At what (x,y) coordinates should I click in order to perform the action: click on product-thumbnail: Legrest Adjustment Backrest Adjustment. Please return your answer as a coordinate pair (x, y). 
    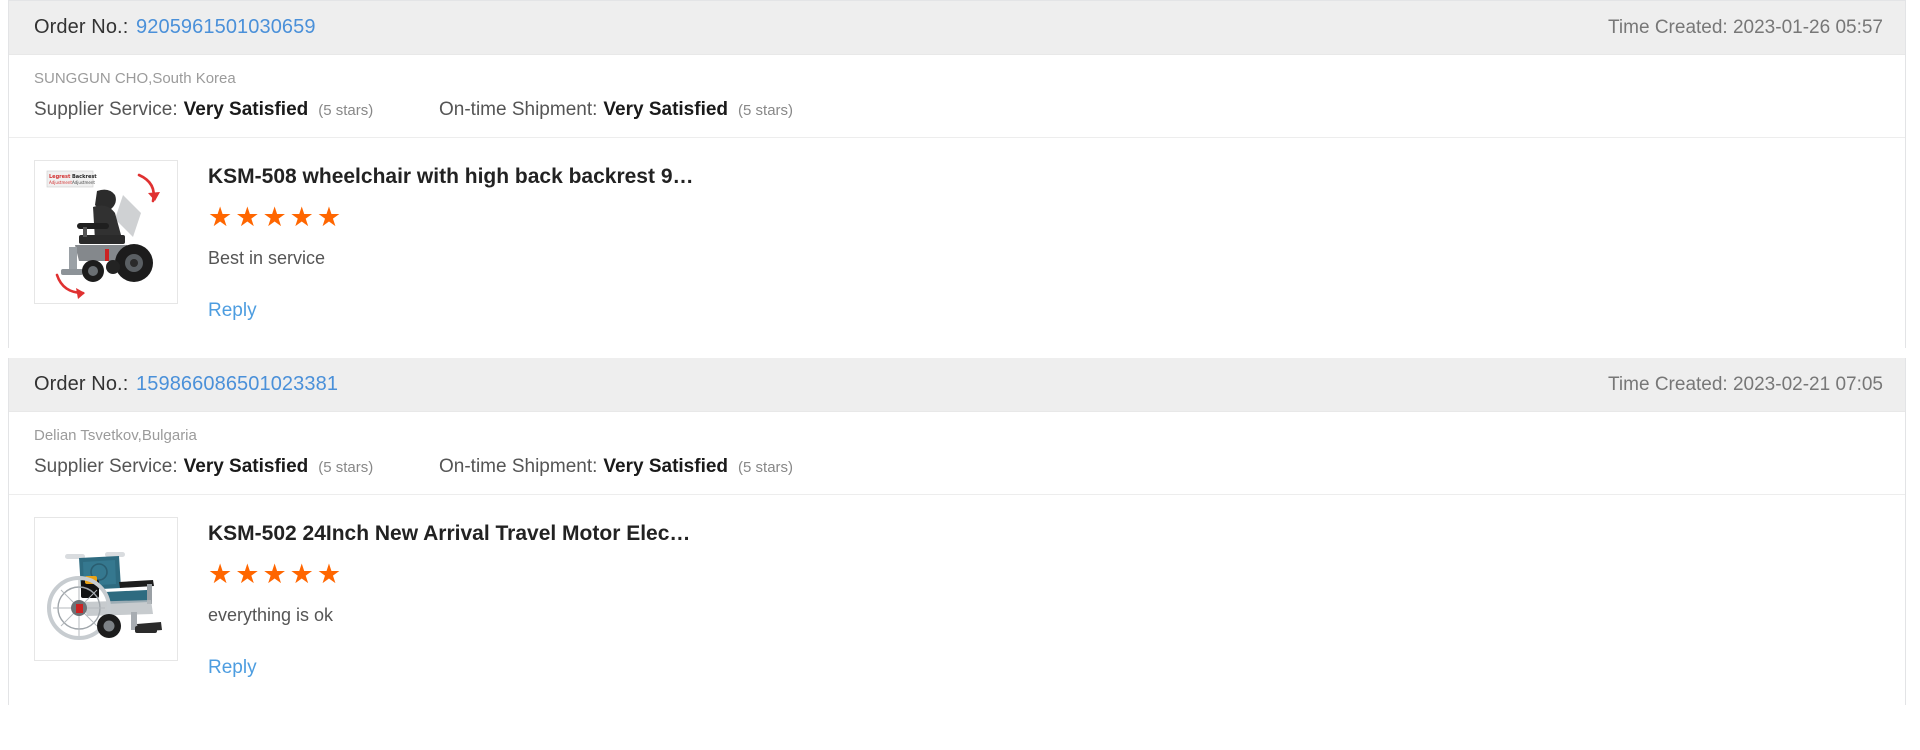
    Looking at the image, I should click on (106, 232).